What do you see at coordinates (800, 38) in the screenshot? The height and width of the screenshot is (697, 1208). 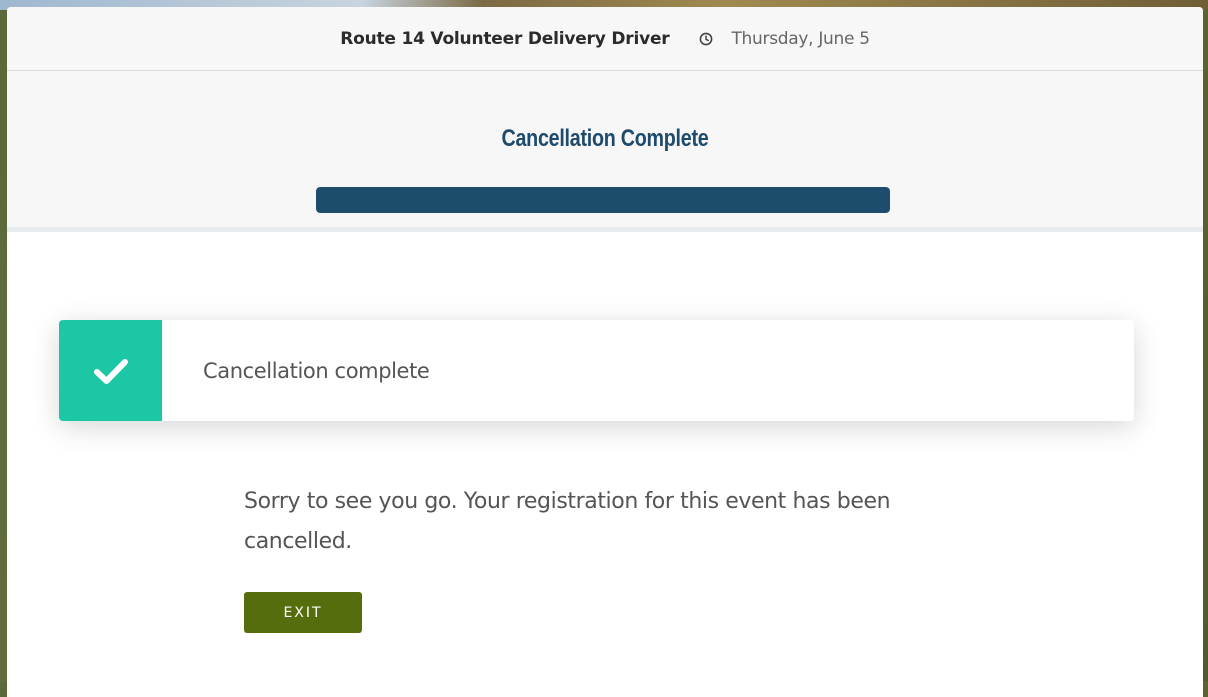 I see `event-date: Thursday, June 5` at bounding box center [800, 38].